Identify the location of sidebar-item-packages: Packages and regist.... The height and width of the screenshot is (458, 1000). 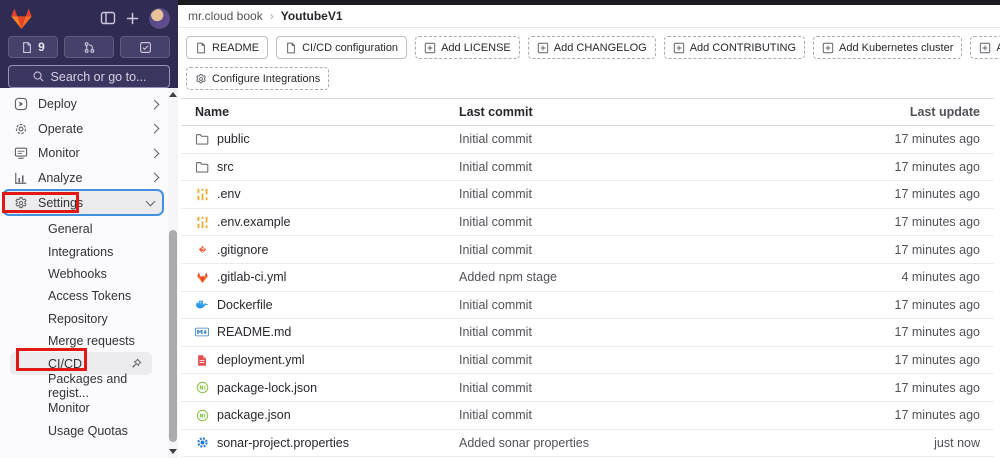
(84, 386).